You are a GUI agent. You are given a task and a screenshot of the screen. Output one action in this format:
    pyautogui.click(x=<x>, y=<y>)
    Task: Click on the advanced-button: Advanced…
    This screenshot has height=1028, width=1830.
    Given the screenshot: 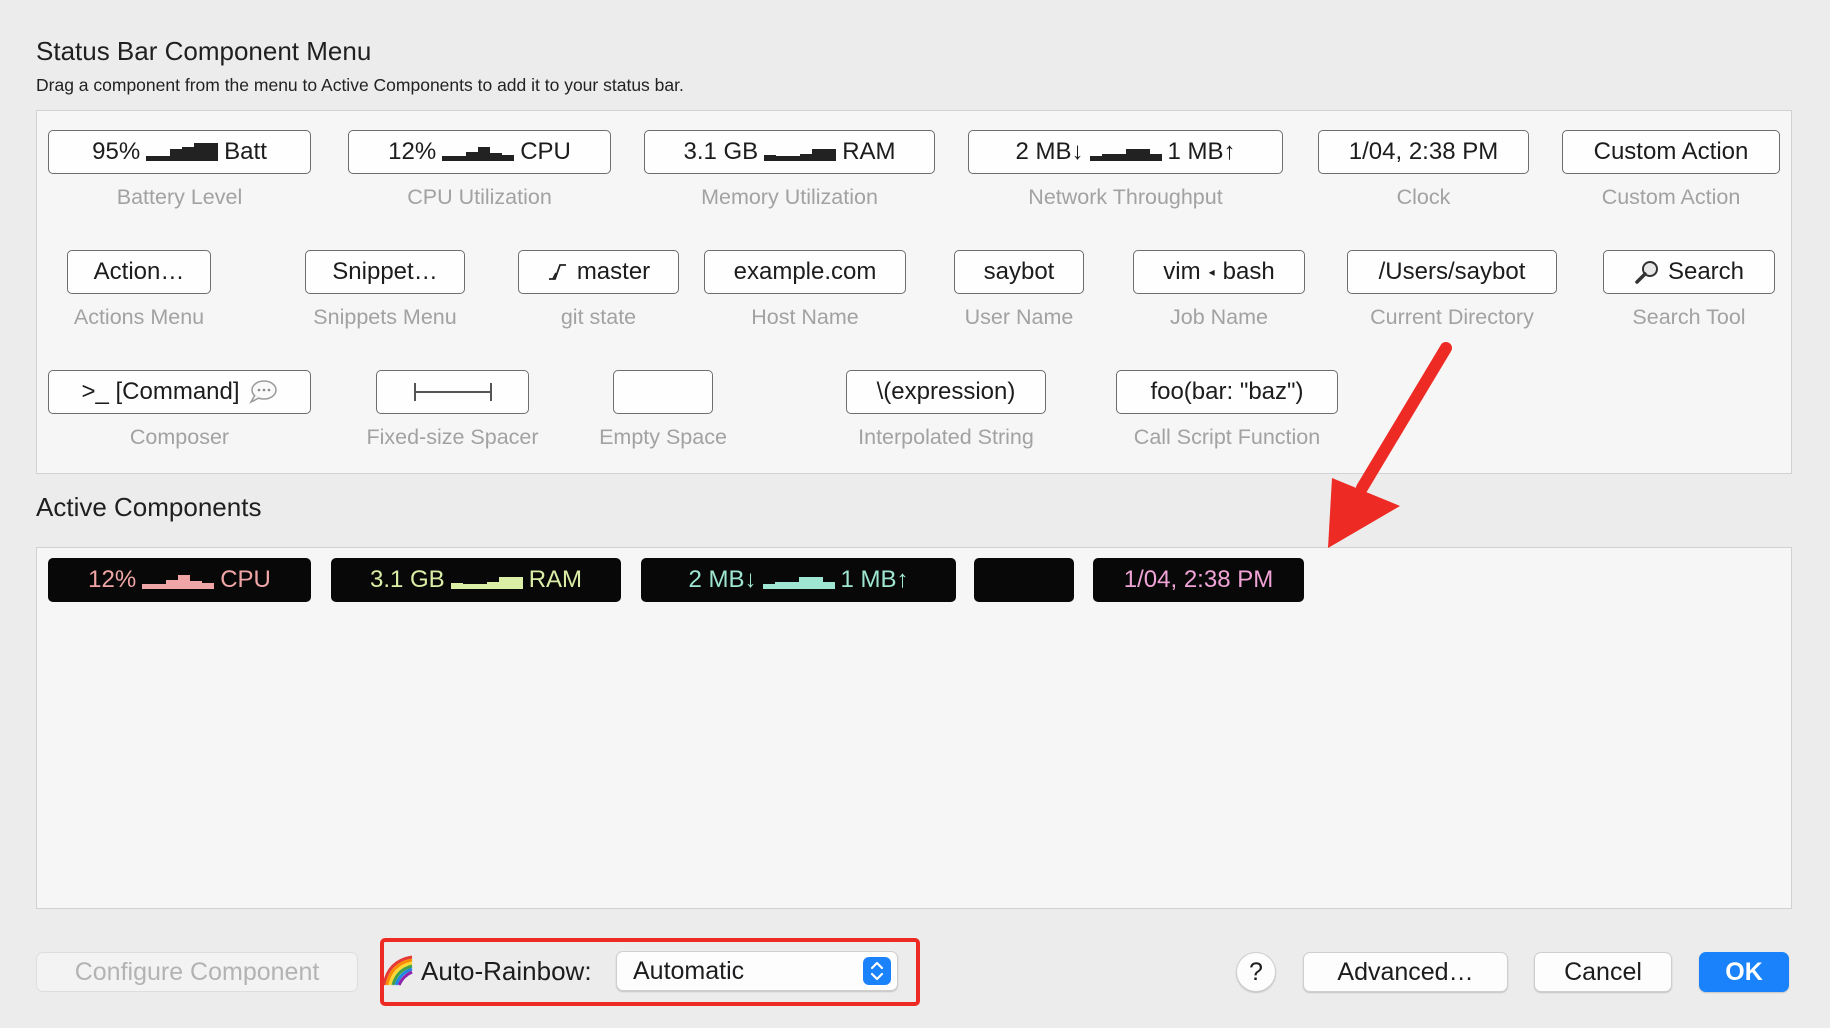 What is the action you would take?
    pyautogui.click(x=1405, y=972)
    